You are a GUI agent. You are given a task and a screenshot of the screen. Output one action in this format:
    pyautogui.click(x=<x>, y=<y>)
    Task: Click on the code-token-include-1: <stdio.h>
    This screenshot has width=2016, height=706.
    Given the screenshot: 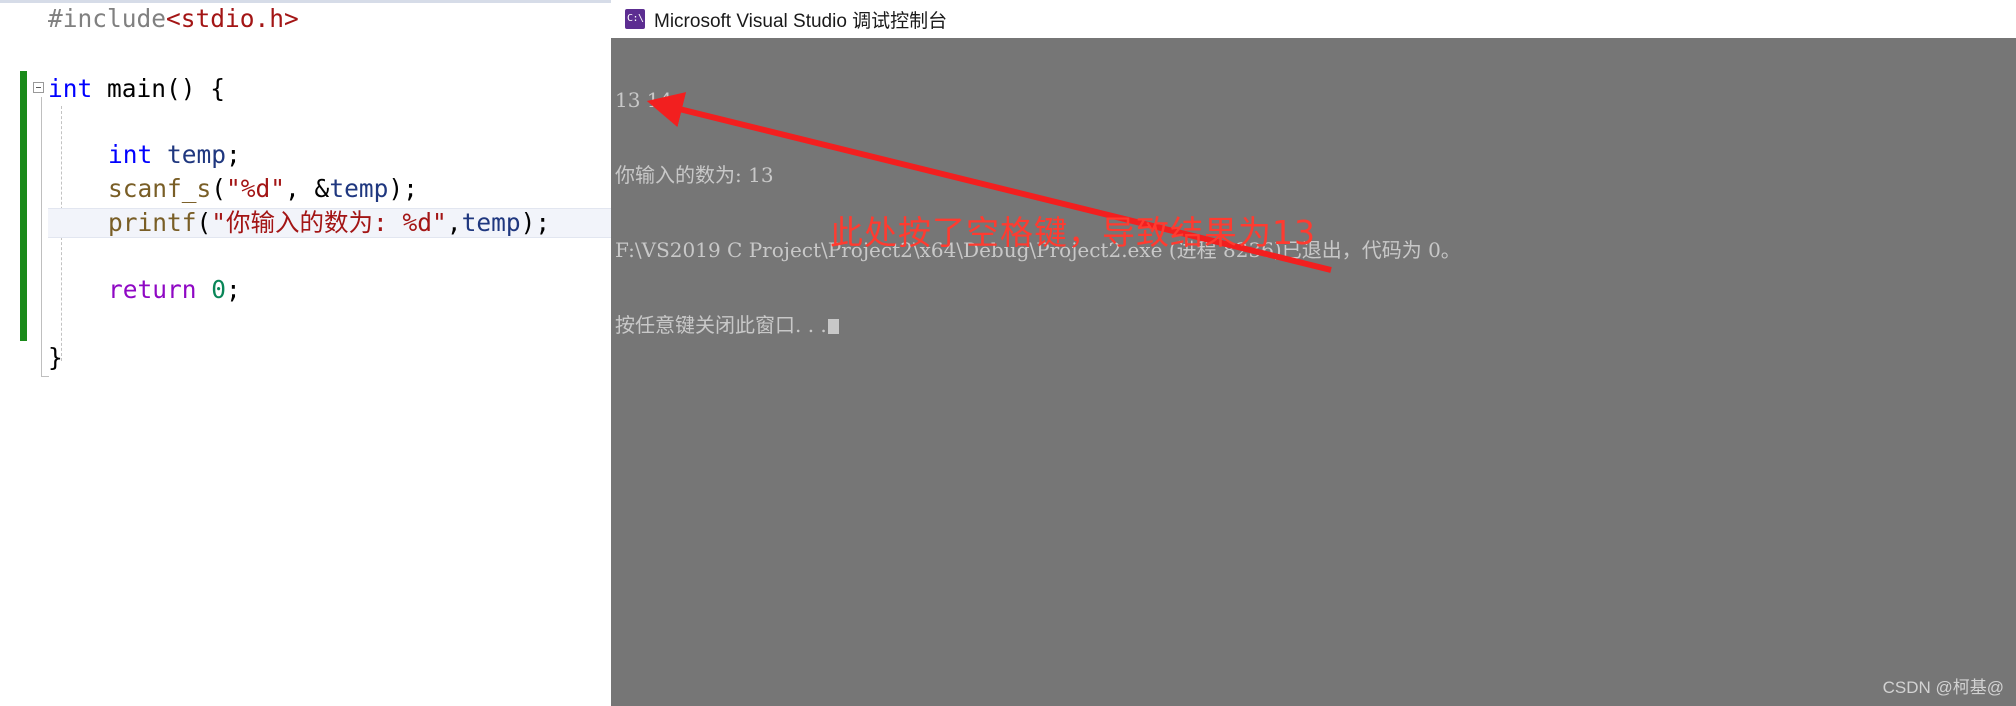 What is the action you would take?
    pyautogui.click(x=232, y=18)
    